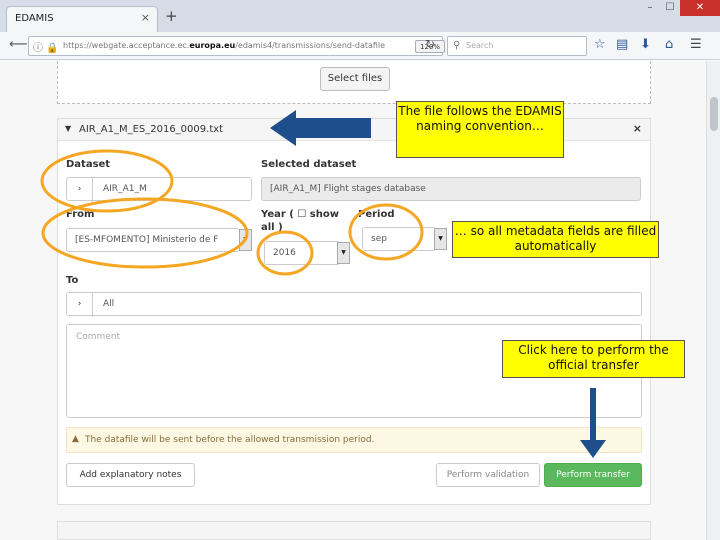 Image resolution: width=720 pixels, height=540 pixels. Describe the element at coordinates (399, 239) in the screenshot. I see `period-select: sep` at that location.